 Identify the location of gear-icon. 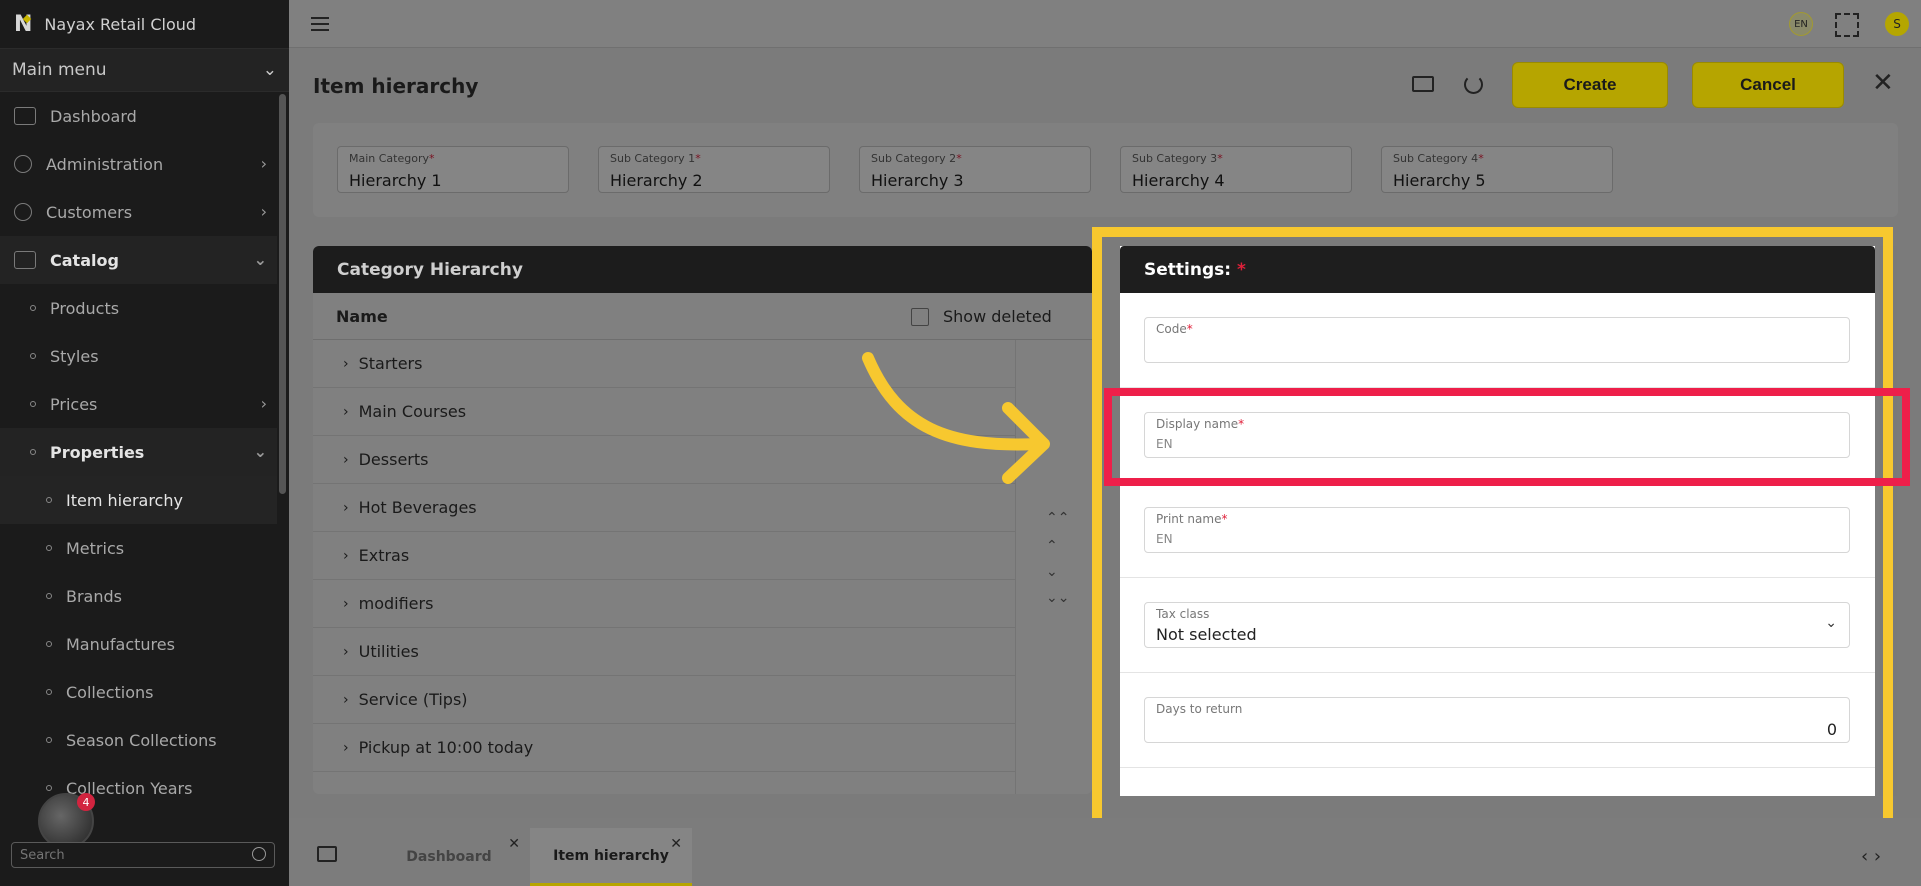
(23, 164).